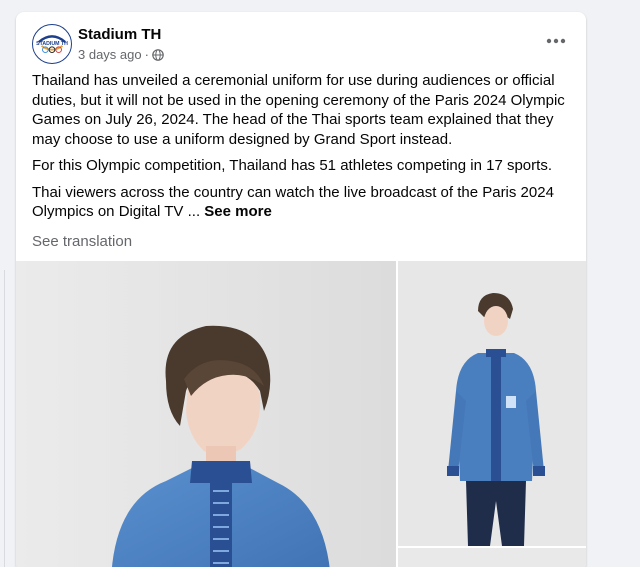  I want to click on post-header: STADIUM TH Stadium TH 3 days ago ·, so click(301, 42).